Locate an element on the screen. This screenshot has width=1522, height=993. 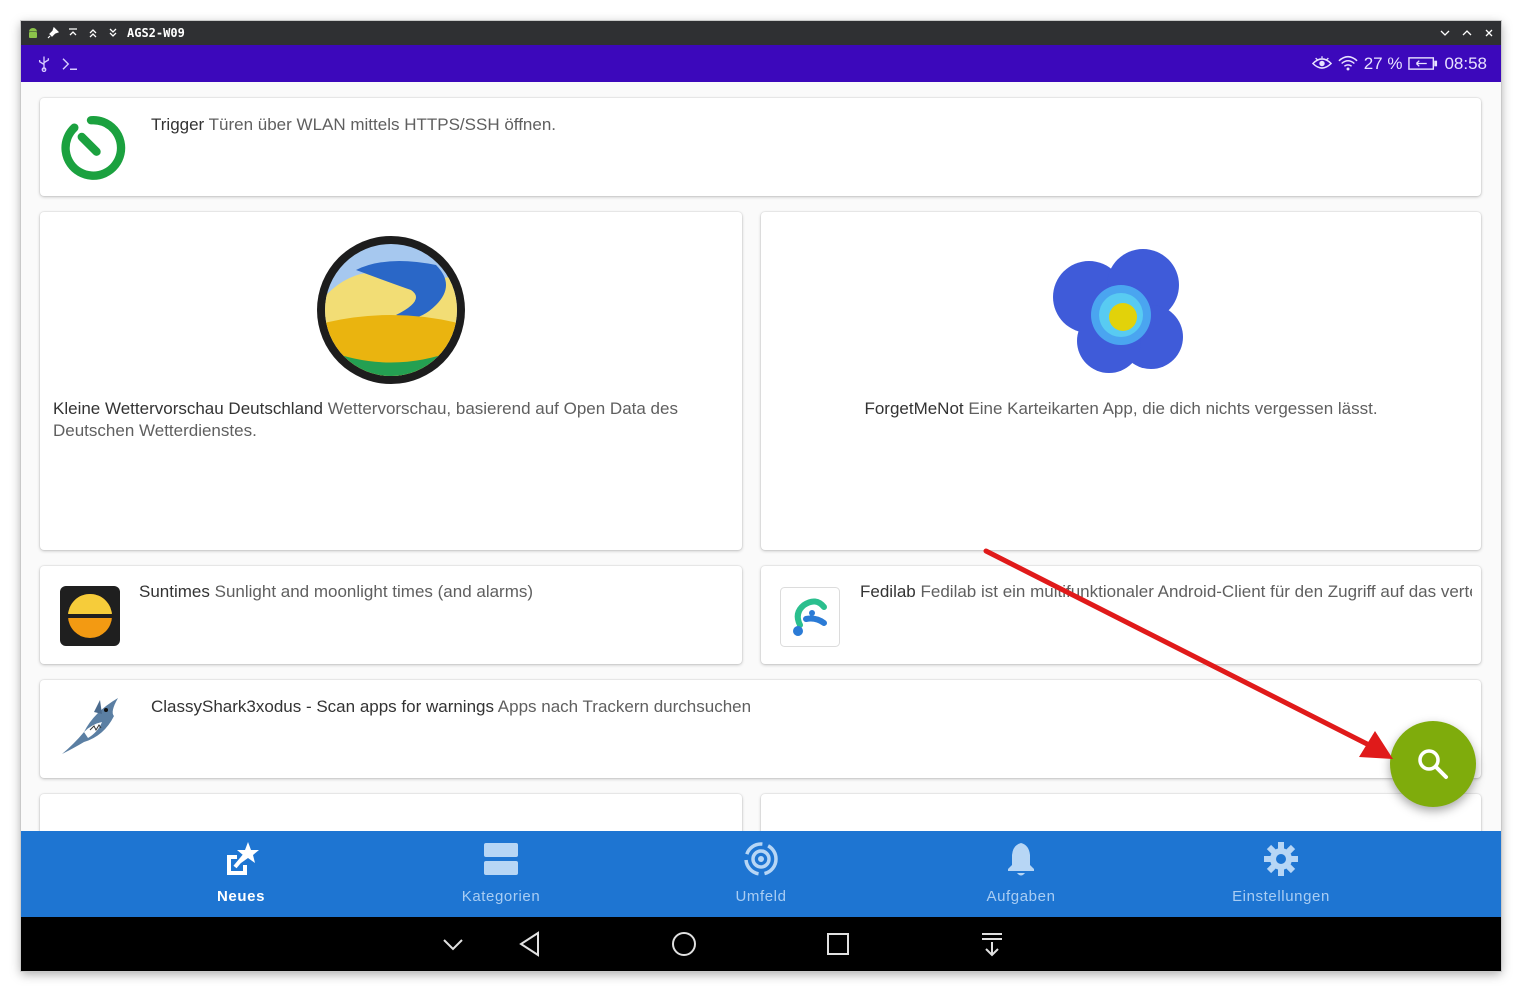
wifi-icon is located at coordinates (1348, 63).